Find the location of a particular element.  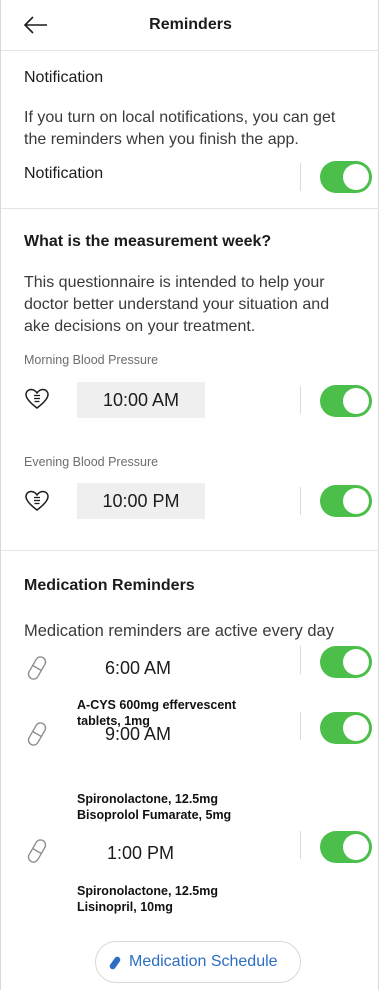

medication-section-title: Medication Reminders is located at coordinates (109, 585).